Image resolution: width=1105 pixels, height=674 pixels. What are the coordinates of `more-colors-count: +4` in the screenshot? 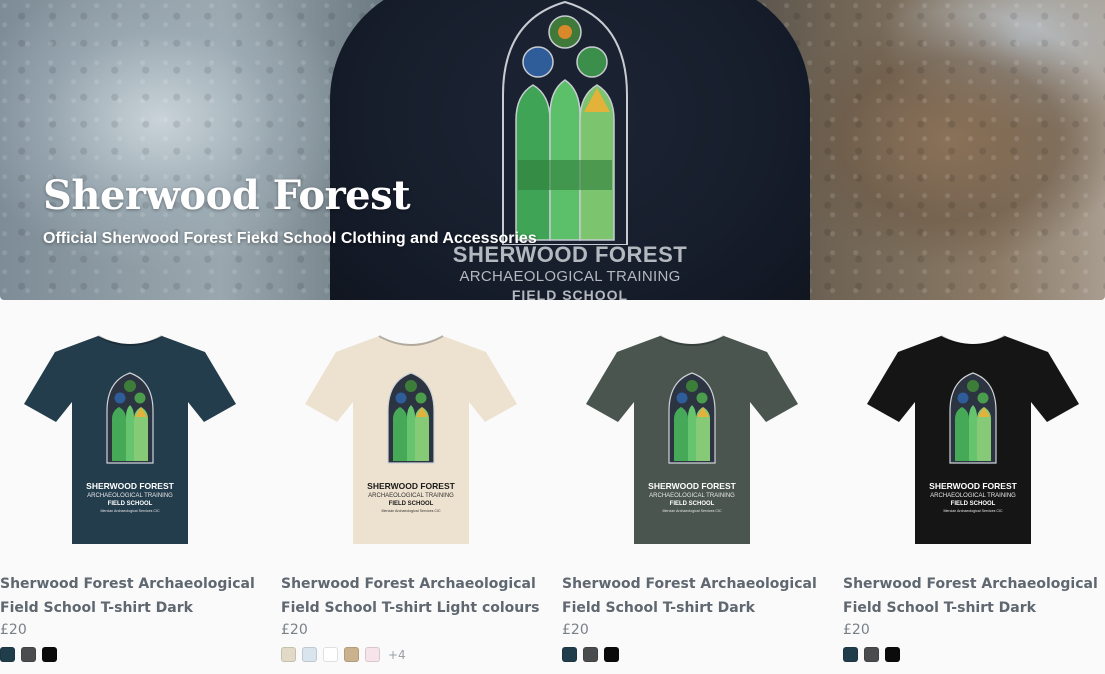 It's located at (397, 655).